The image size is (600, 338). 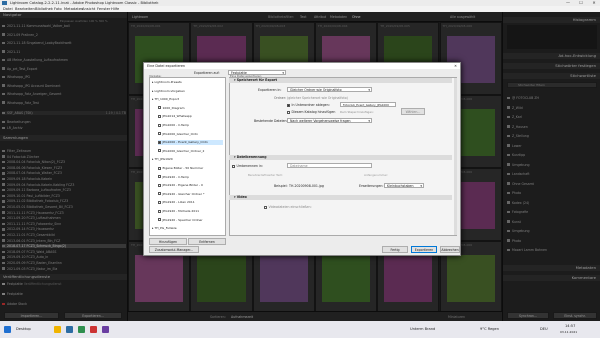 I want to click on lightroom-logo-icon, so click(x=4, y=3).